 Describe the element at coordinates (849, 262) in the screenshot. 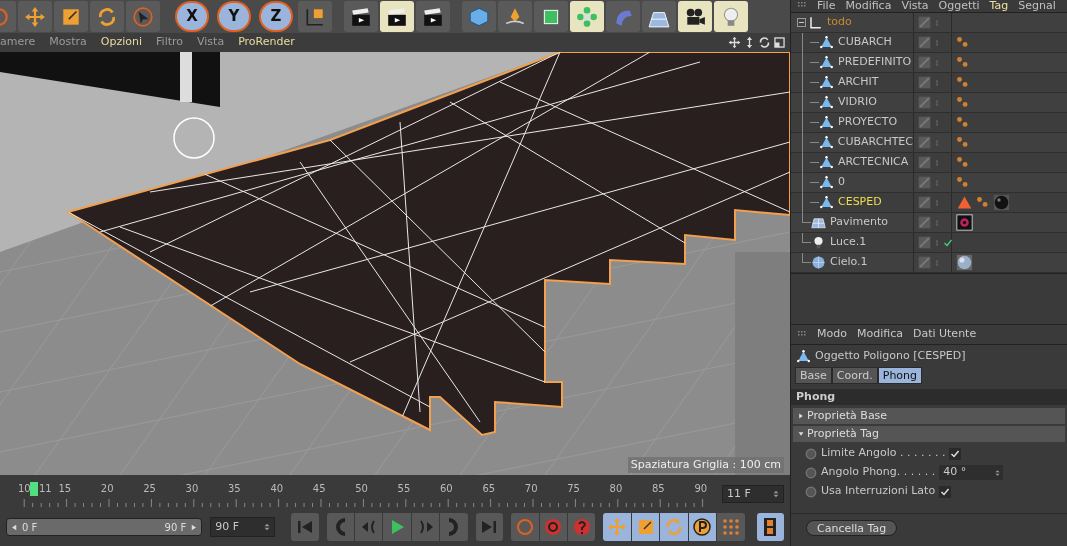

I see `object-name: Cielo.1` at that location.